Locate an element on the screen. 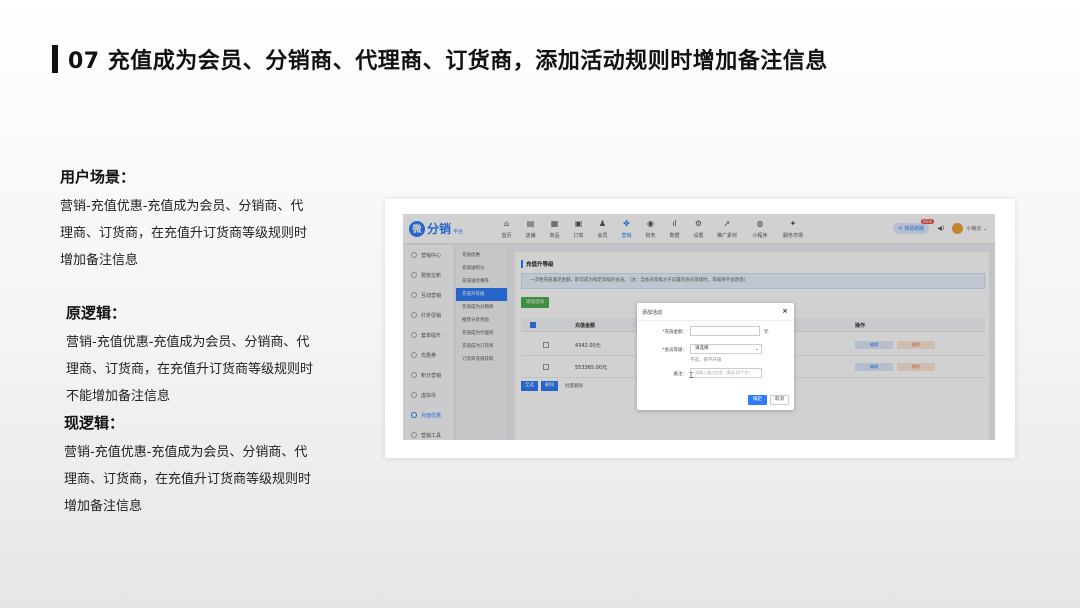  scenario-line: 营销-充值优惠-充值成为会员、分销商、代 is located at coordinates (182, 206).